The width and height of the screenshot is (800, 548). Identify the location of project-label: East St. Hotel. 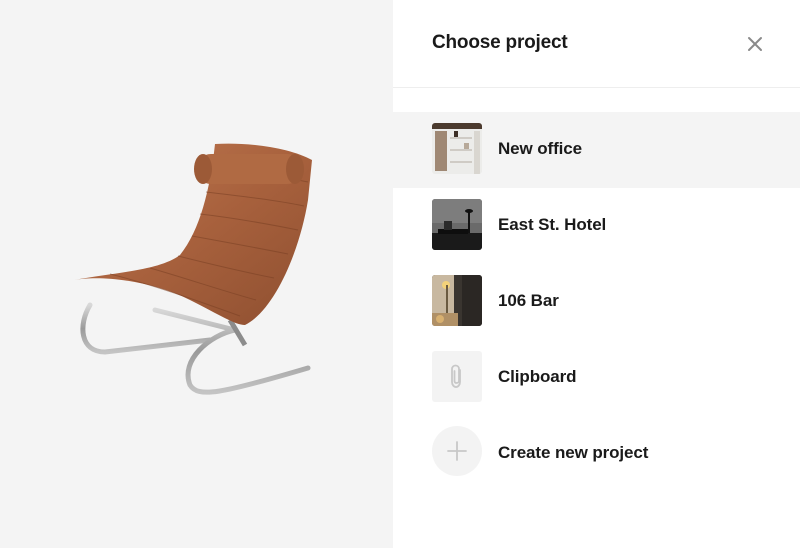
(552, 224).